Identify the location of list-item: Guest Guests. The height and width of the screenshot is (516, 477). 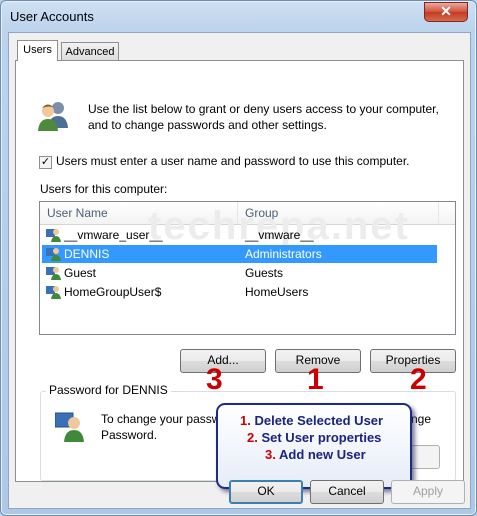
(239, 273).